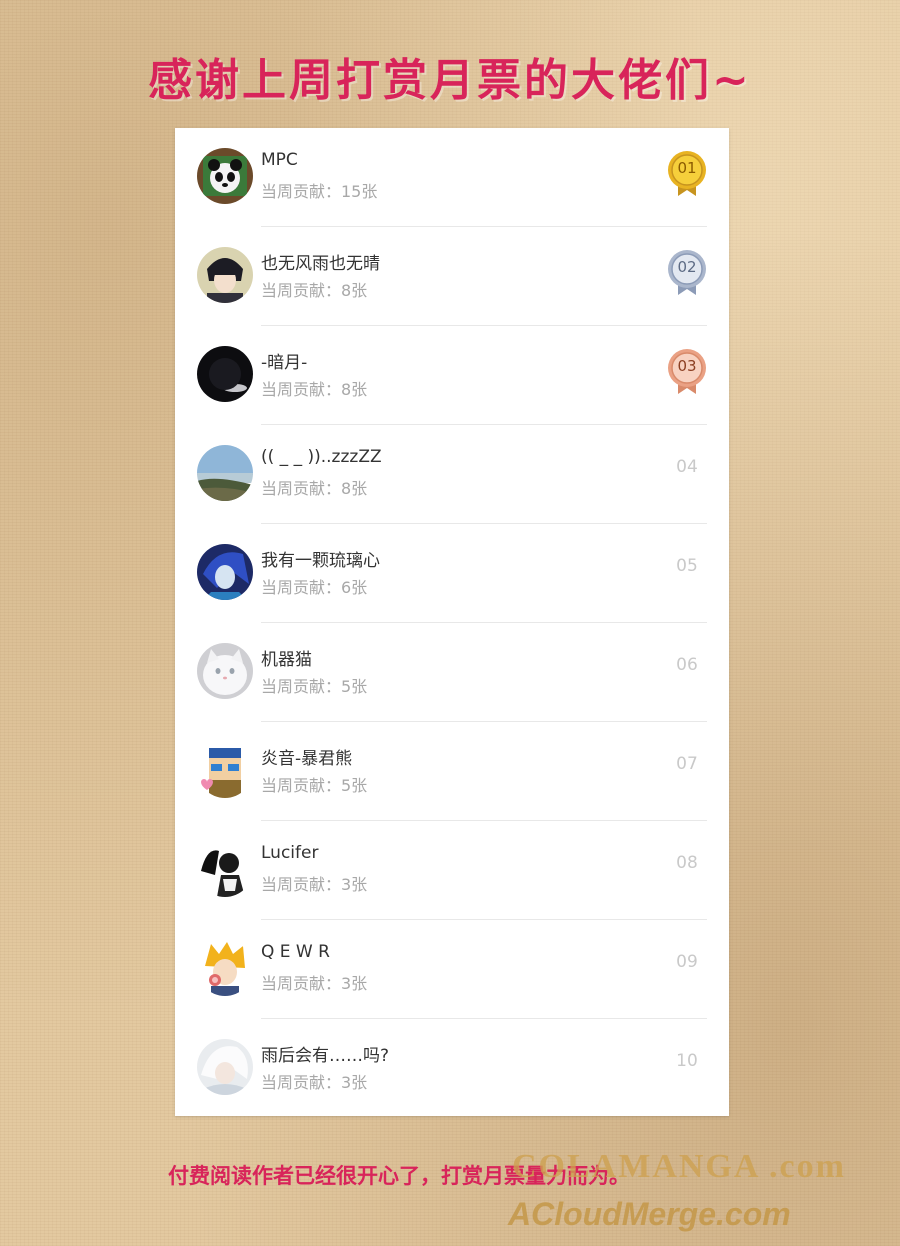 The width and height of the screenshot is (900, 1246). I want to click on bronze-medal-icon: 03, so click(687, 372).